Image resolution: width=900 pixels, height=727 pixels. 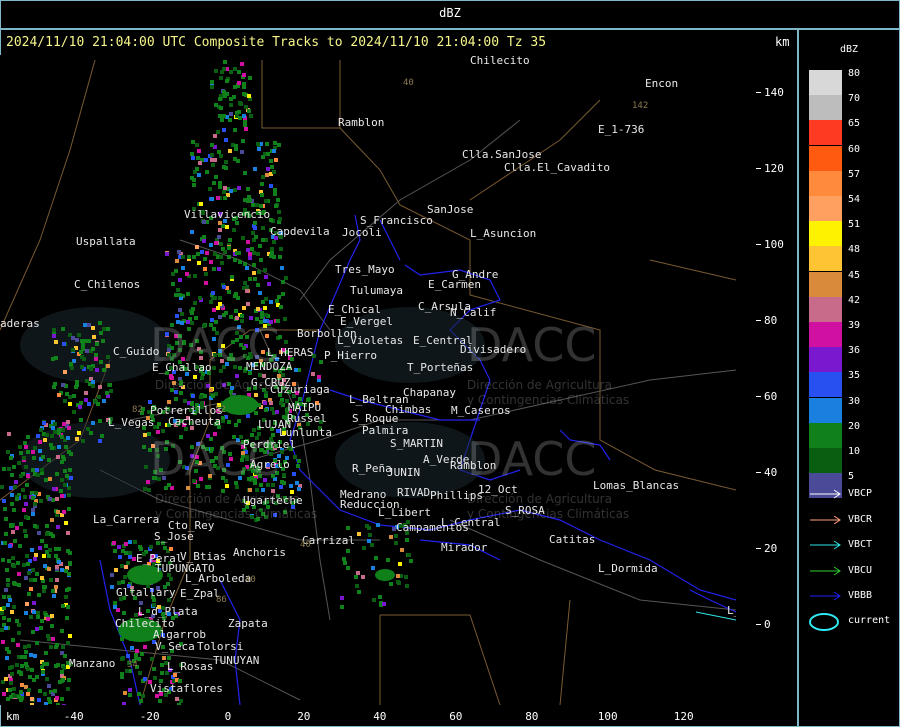 What do you see at coordinates (774, 244) in the screenshot?
I see `y-tick-label: 100` at bounding box center [774, 244].